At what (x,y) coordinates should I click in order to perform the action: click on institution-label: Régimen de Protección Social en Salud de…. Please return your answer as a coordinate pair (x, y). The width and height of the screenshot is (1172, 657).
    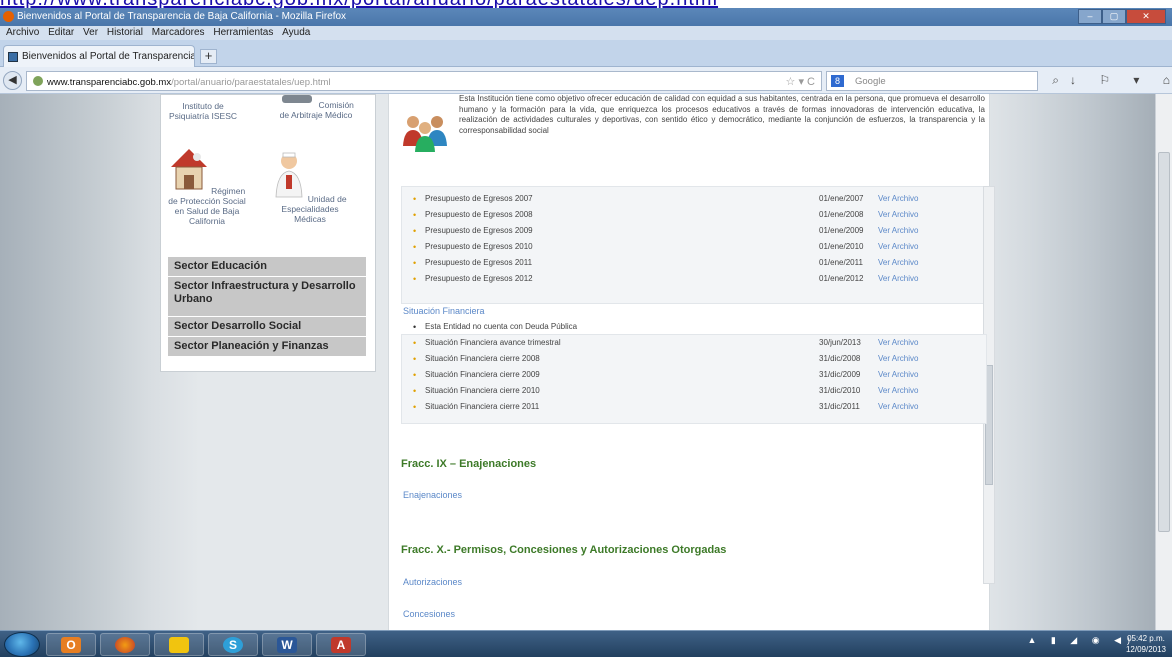
    Looking at the image, I should click on (207, 206).